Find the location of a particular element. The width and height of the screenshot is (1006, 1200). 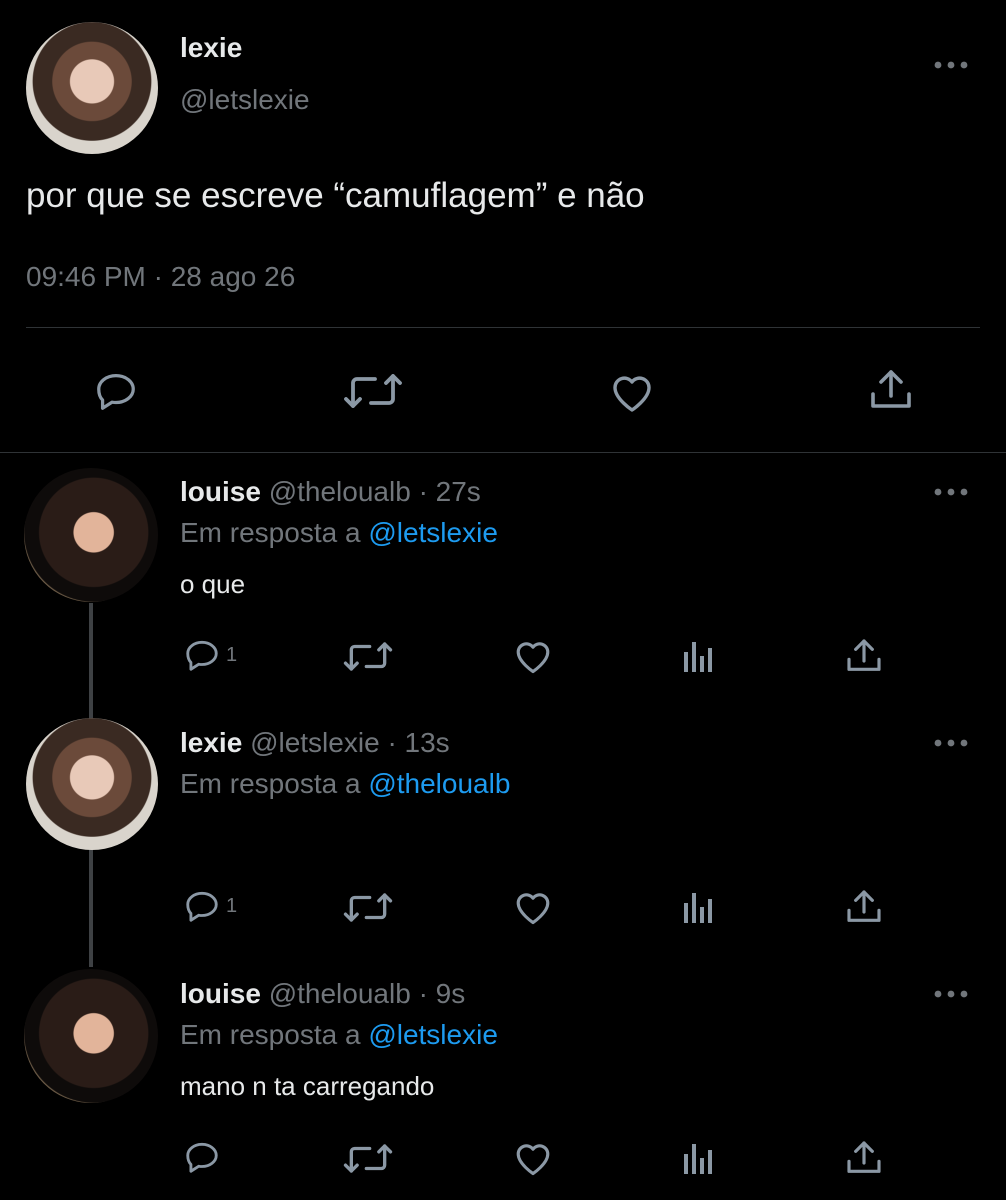

reply-to-line: Em resposta a @theloualb is located at coordinates (345, 784).